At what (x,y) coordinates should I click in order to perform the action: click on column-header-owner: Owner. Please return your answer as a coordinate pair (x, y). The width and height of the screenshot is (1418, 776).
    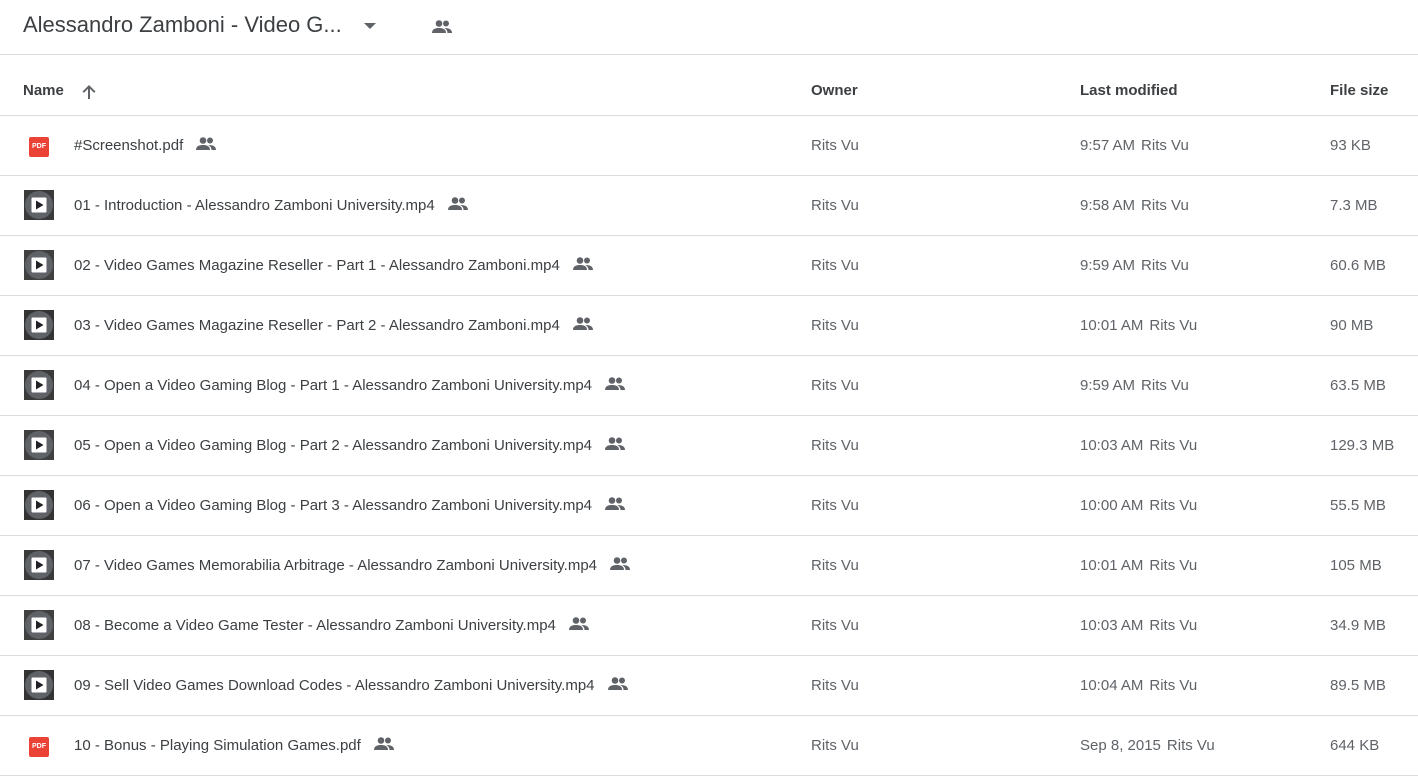
    Looking at the image, I should click on (834, 85).